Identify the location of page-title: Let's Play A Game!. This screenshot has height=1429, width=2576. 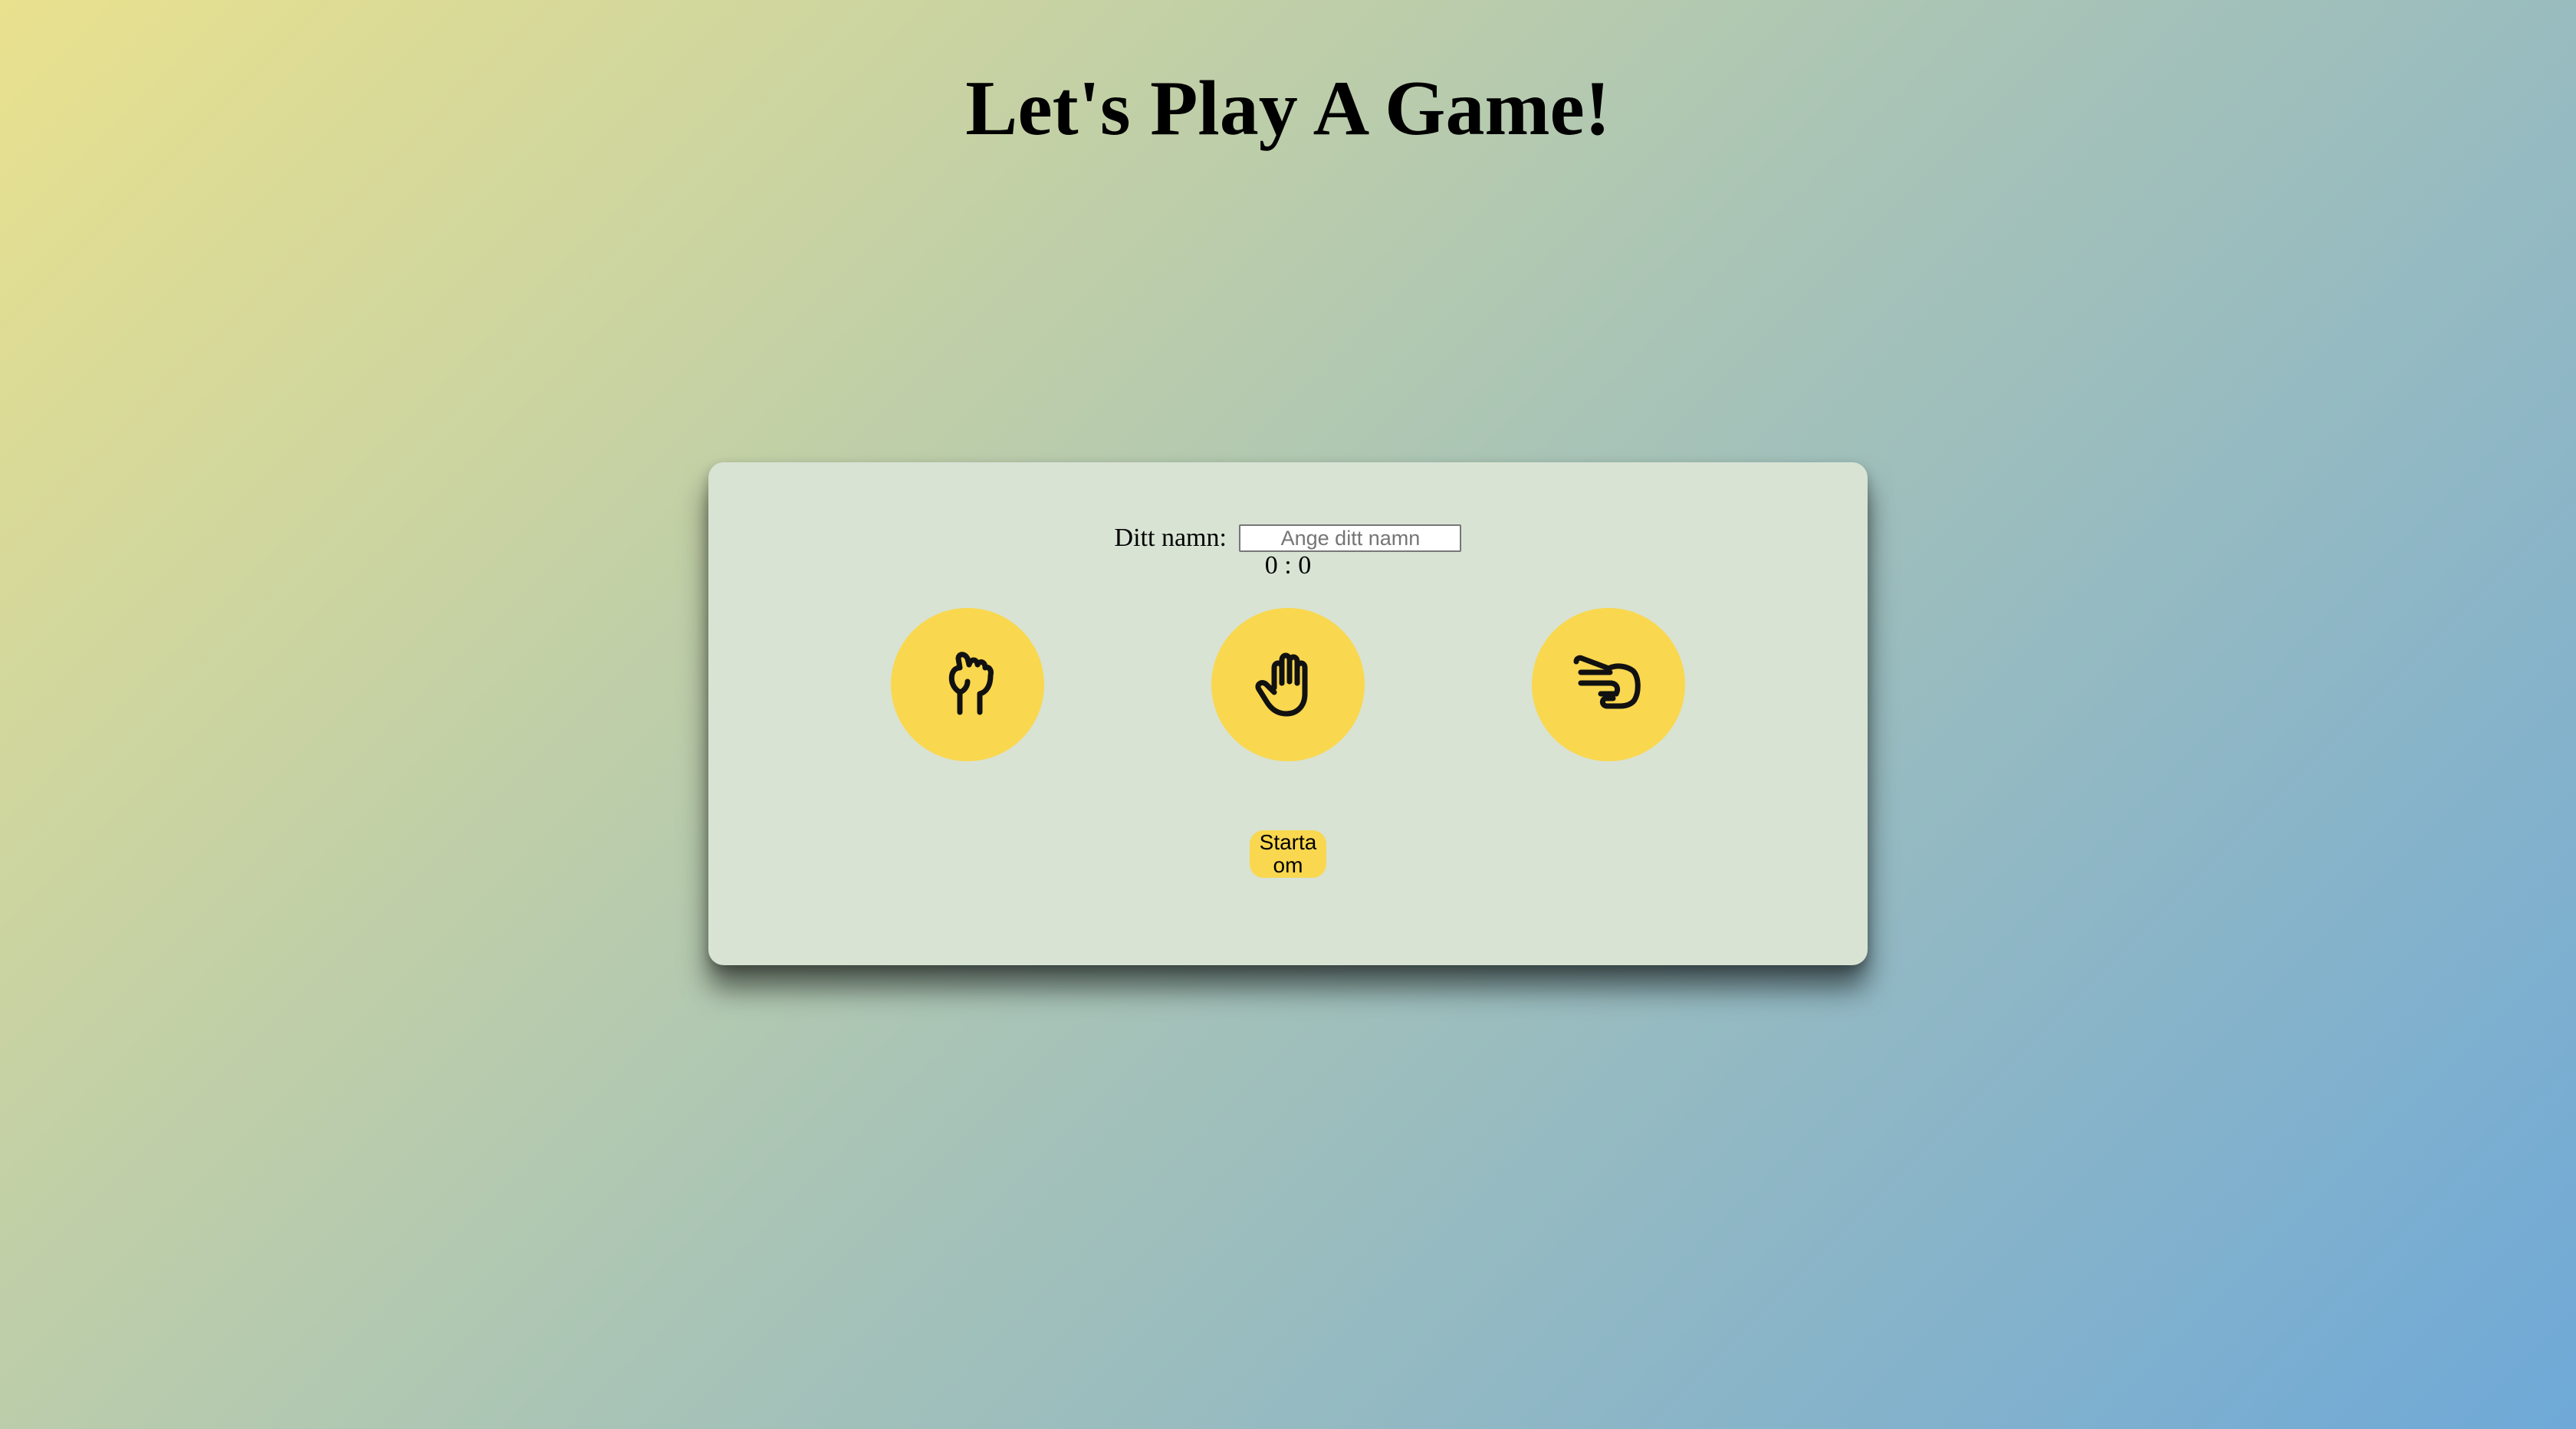
(1288, 108).